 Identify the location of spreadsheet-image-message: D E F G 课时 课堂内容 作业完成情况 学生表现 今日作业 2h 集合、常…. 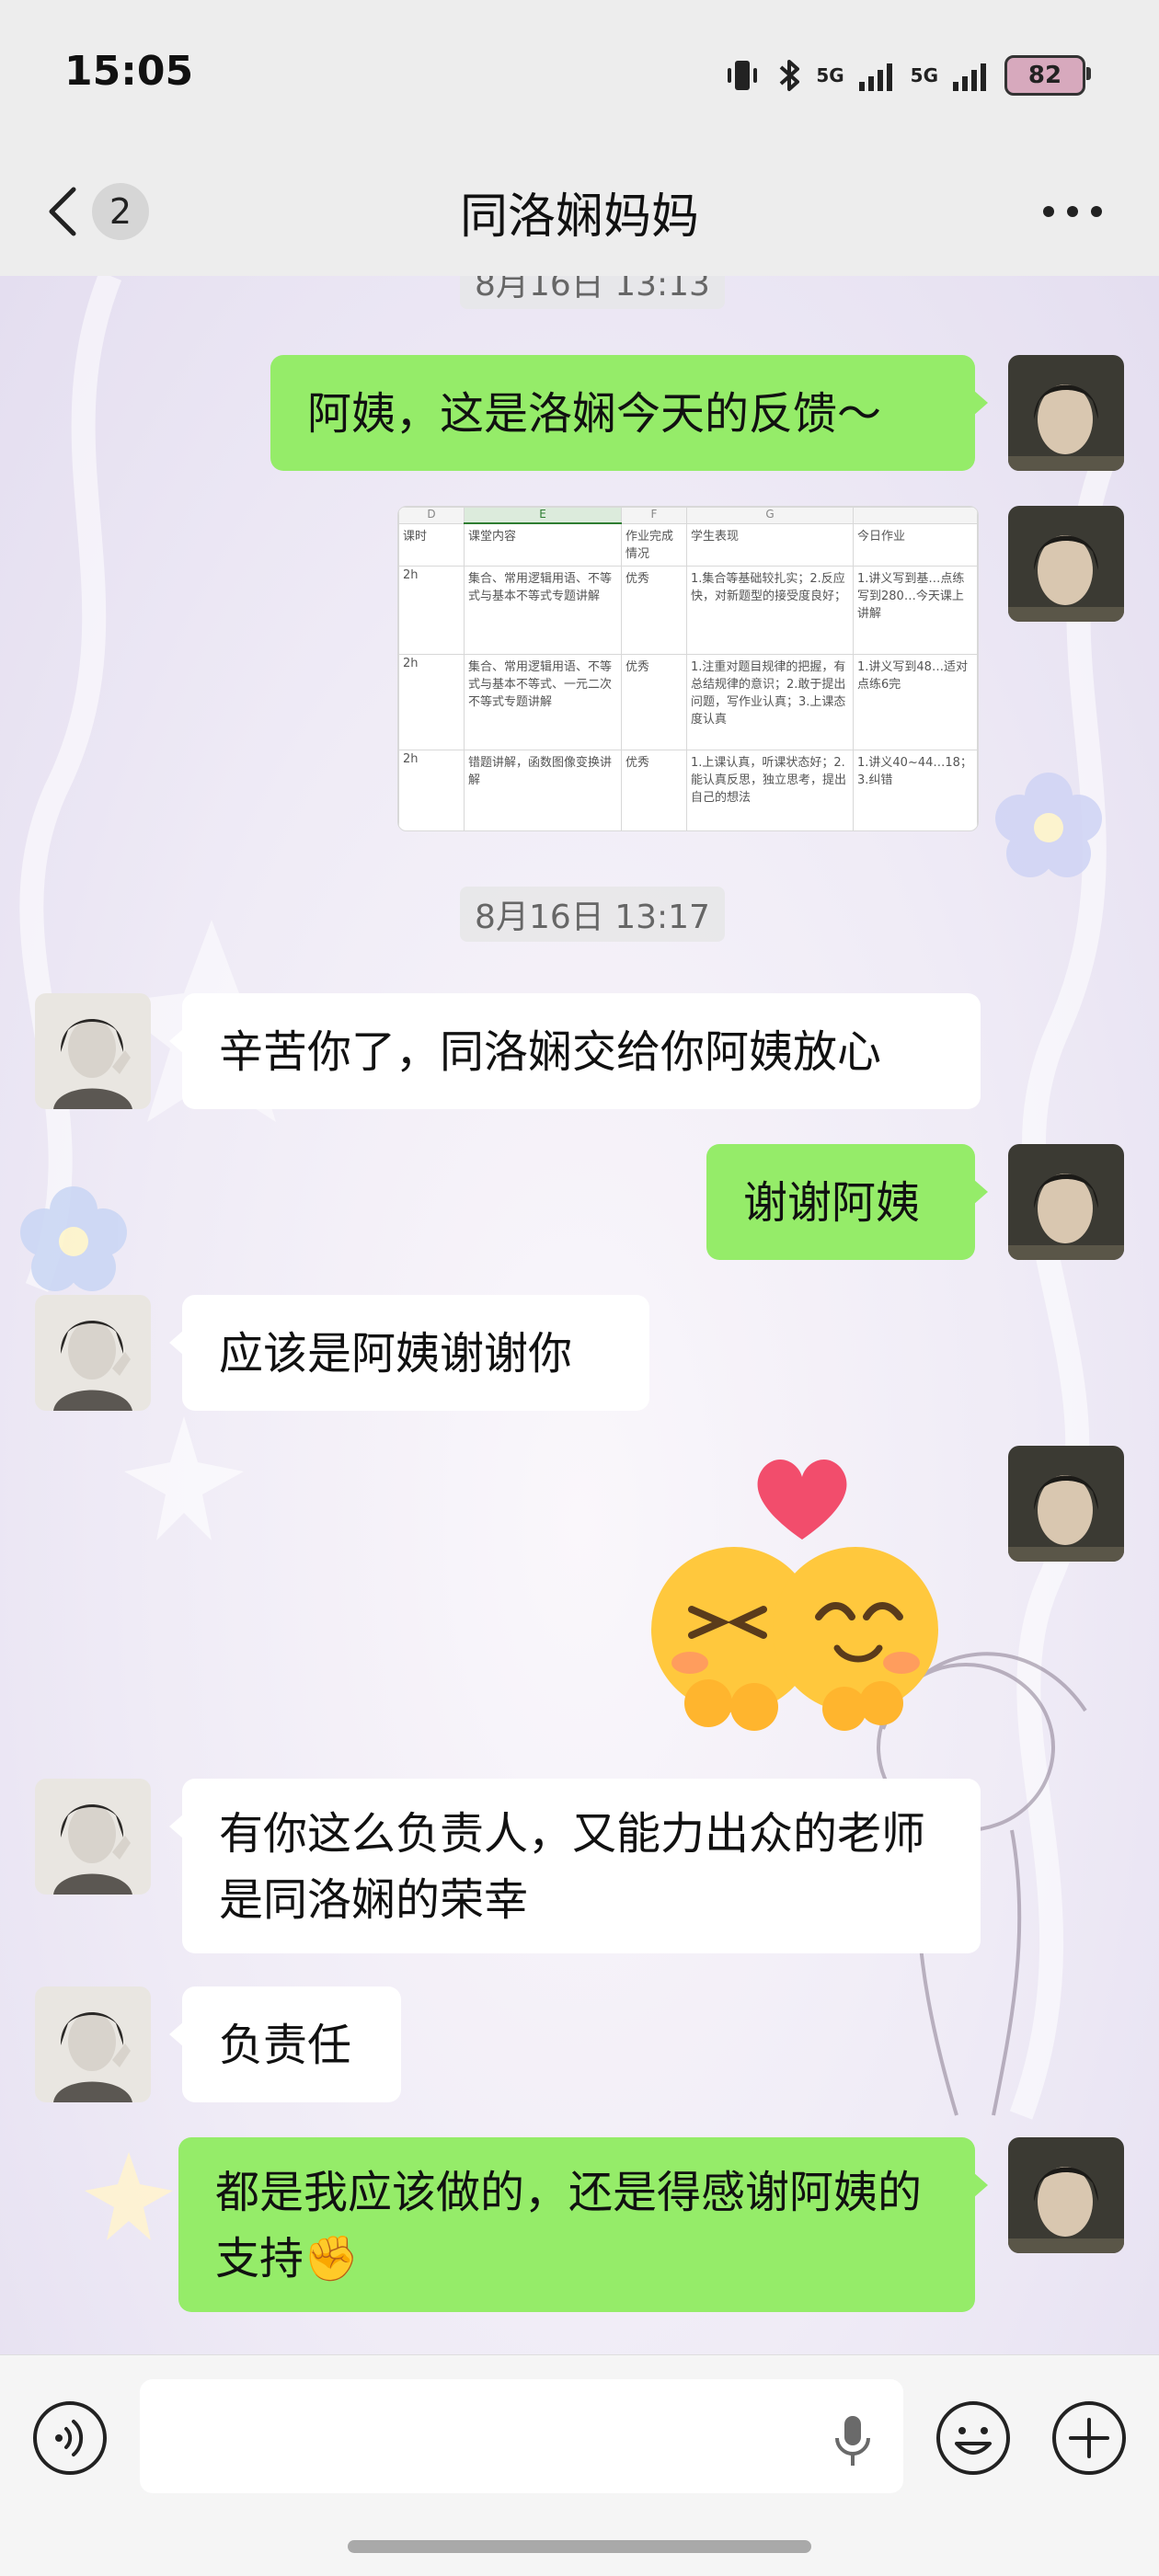
(688, 669).